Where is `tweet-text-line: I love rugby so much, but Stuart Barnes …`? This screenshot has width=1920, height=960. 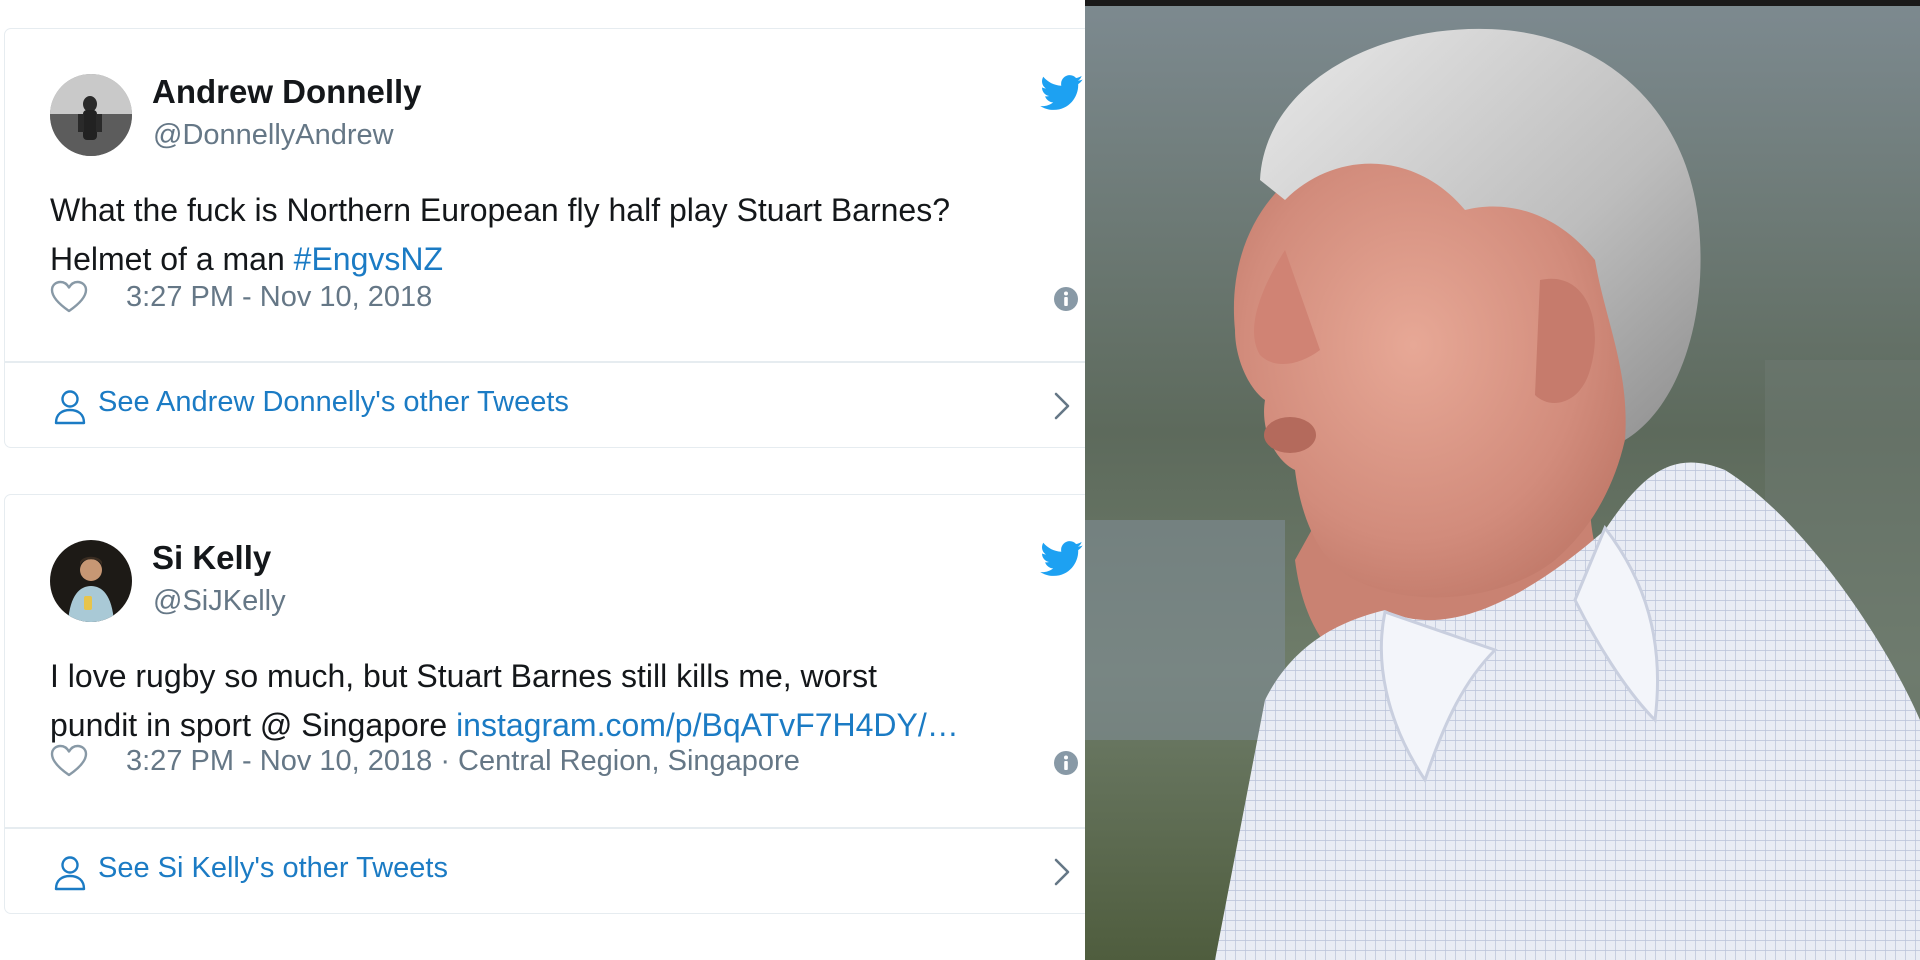 tweet-text-line: I love rugby so much, but Stuart Barnes … is located at coordinates (463, 676).